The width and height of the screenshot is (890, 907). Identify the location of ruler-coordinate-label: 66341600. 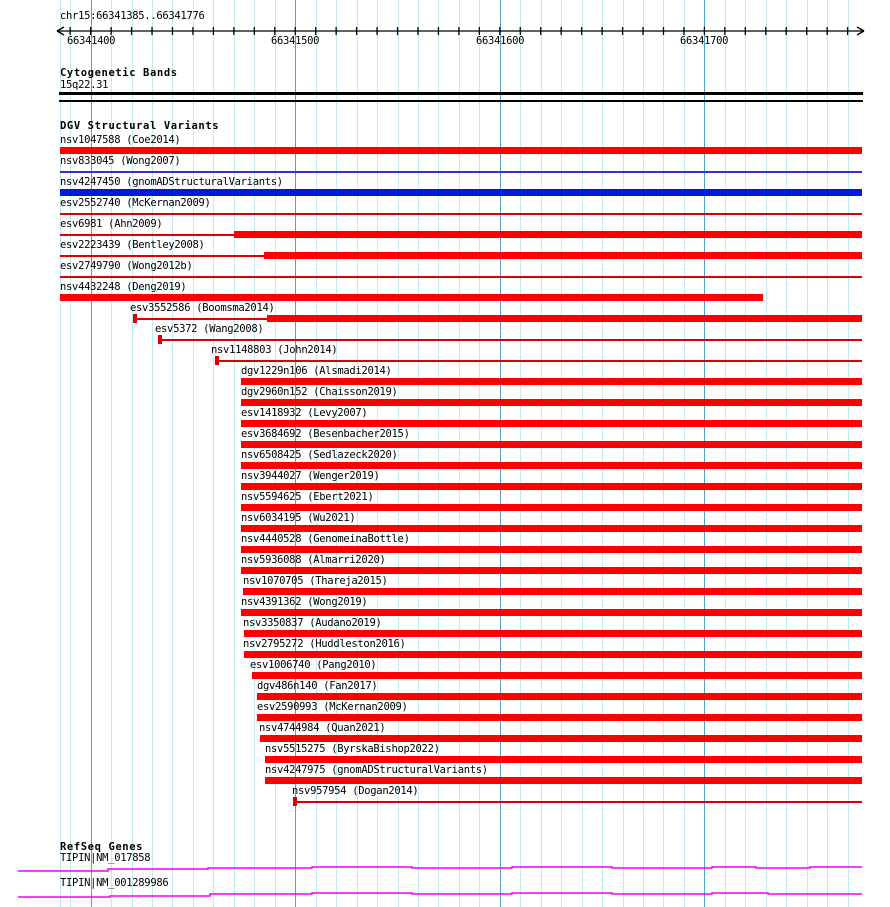
(500, 41).